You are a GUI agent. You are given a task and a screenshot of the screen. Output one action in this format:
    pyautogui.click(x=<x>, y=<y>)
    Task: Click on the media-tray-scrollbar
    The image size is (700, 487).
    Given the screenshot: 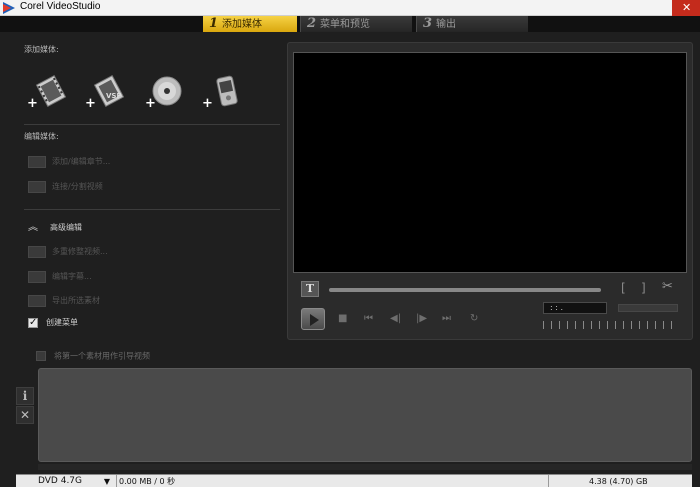 What is the action you would take?
    pyautogui.click(x=365, y=467)
    